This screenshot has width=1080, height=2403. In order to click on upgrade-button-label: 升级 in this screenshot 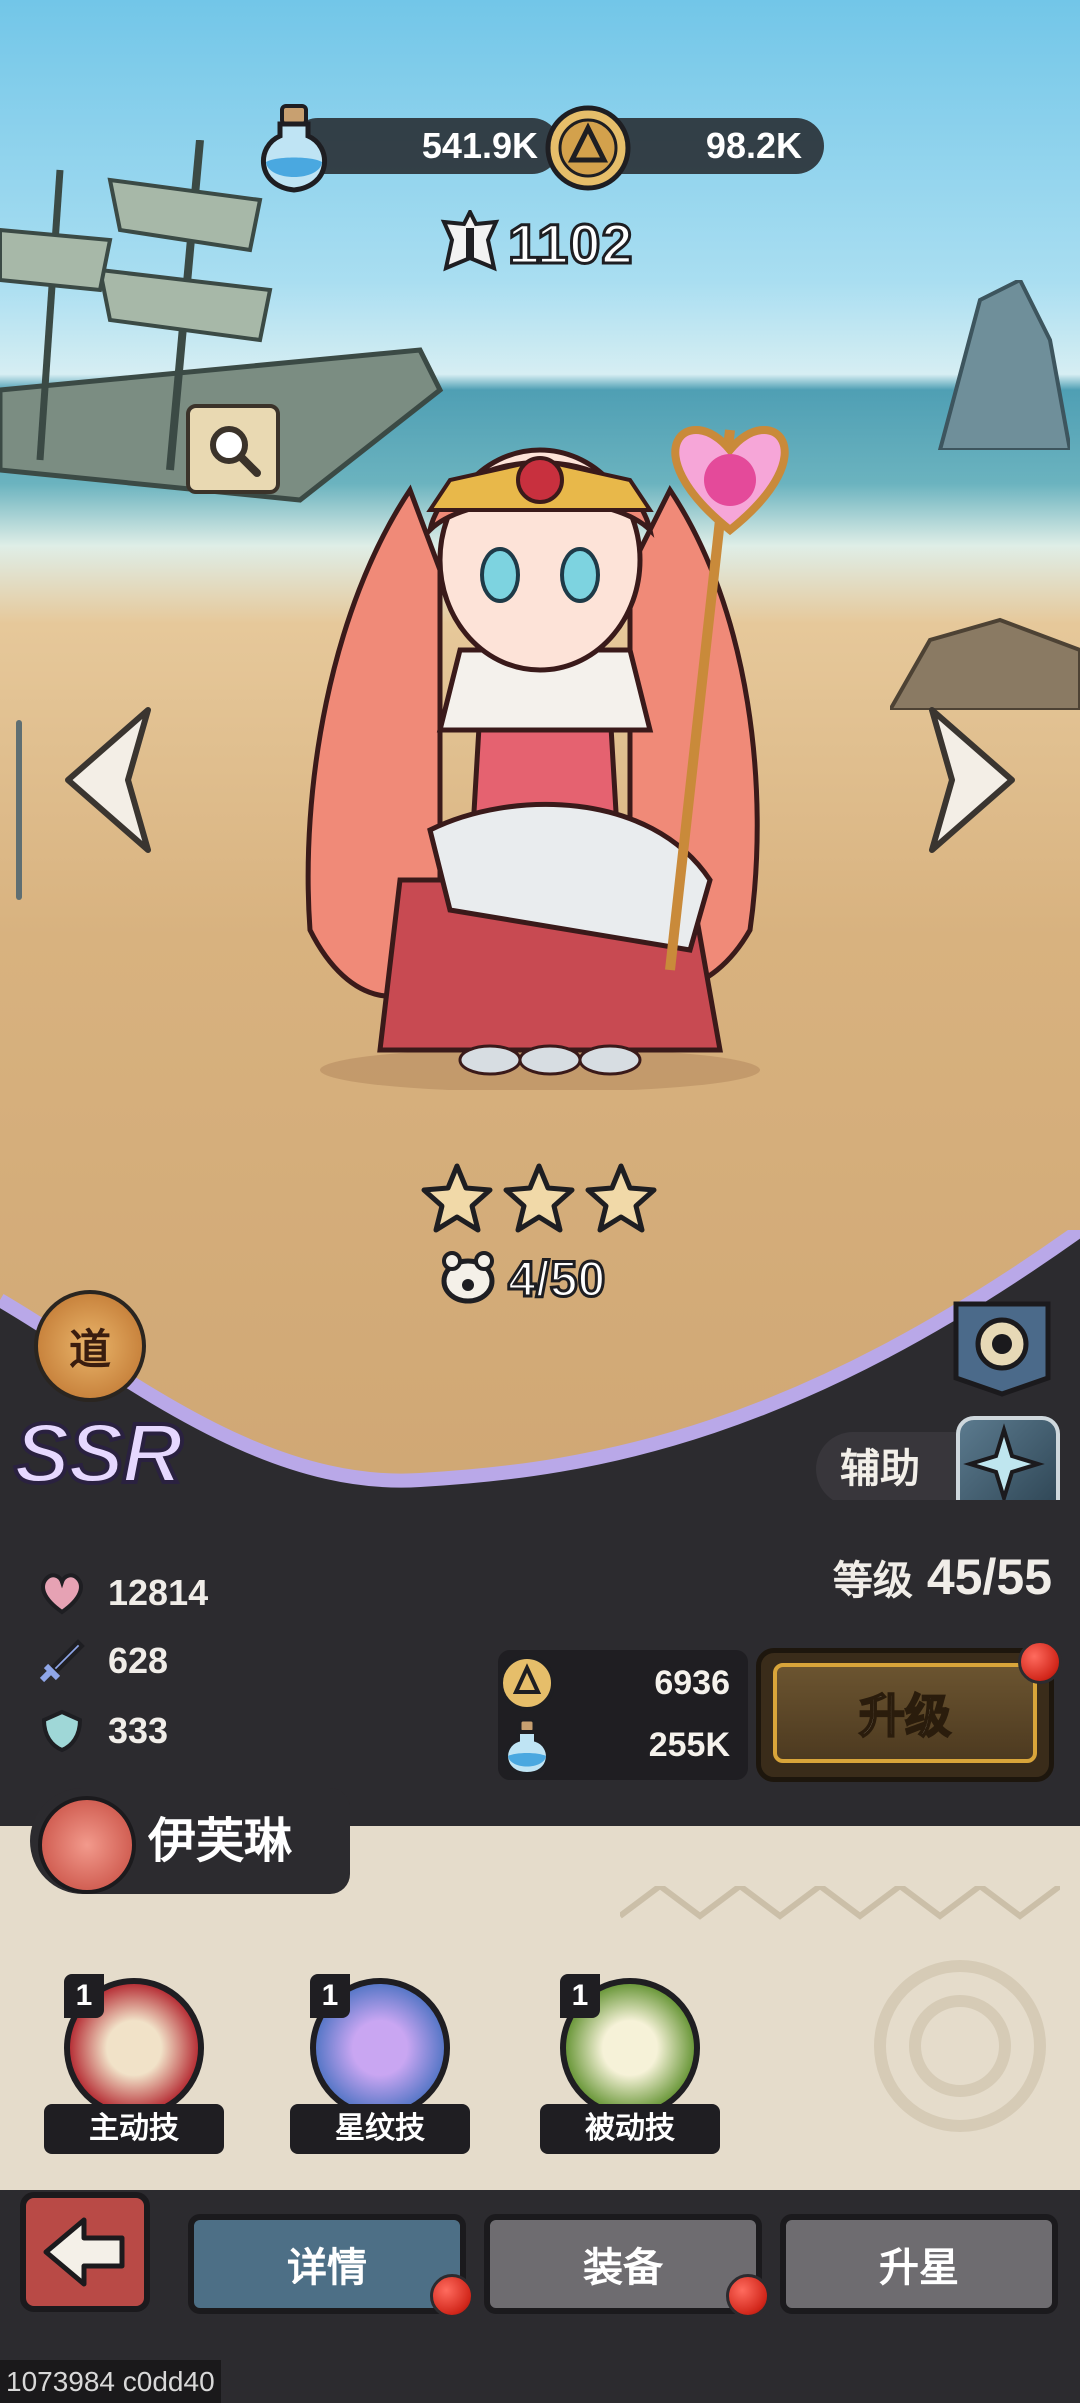, I will do `click(905, 1716)`.